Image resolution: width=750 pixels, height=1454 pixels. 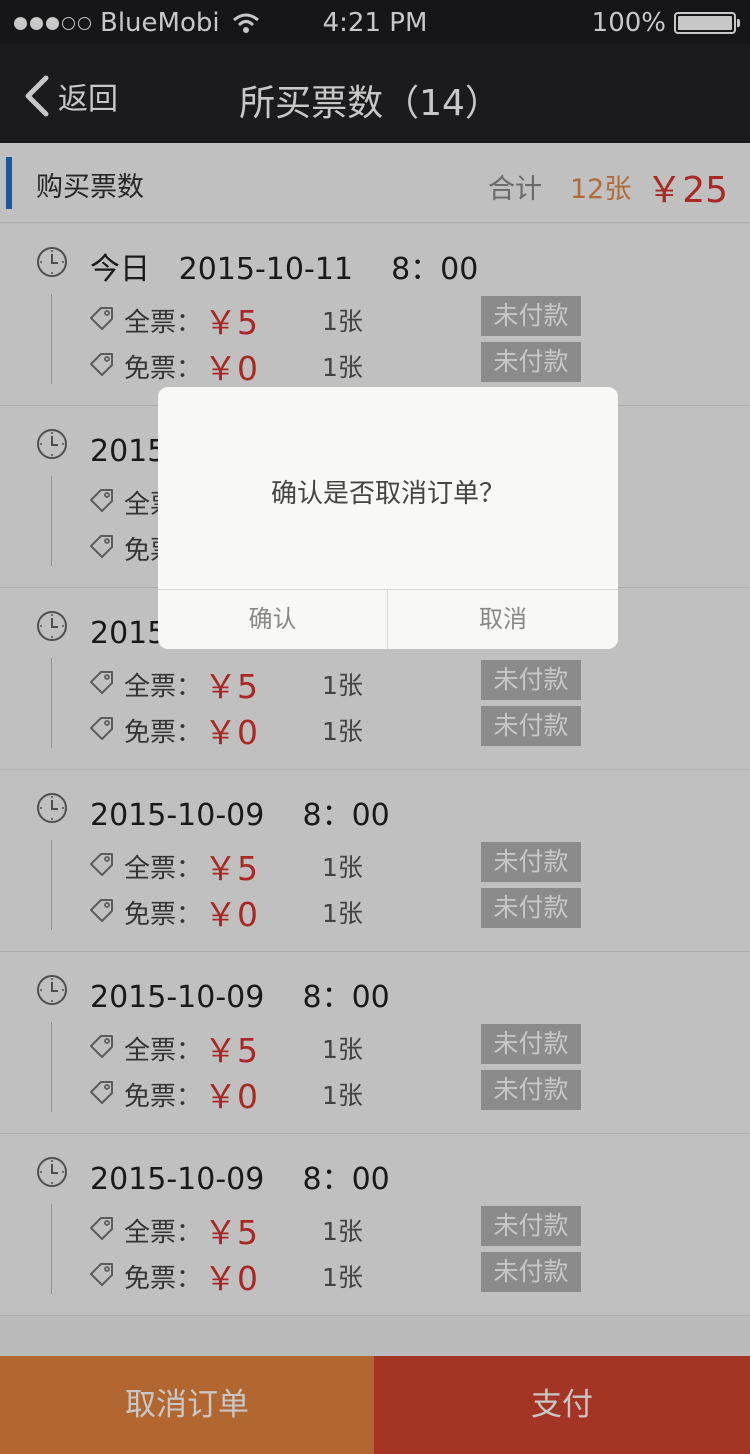 I want to click on cancel-order-button: 取消订单, so click(x=187, y=1405).